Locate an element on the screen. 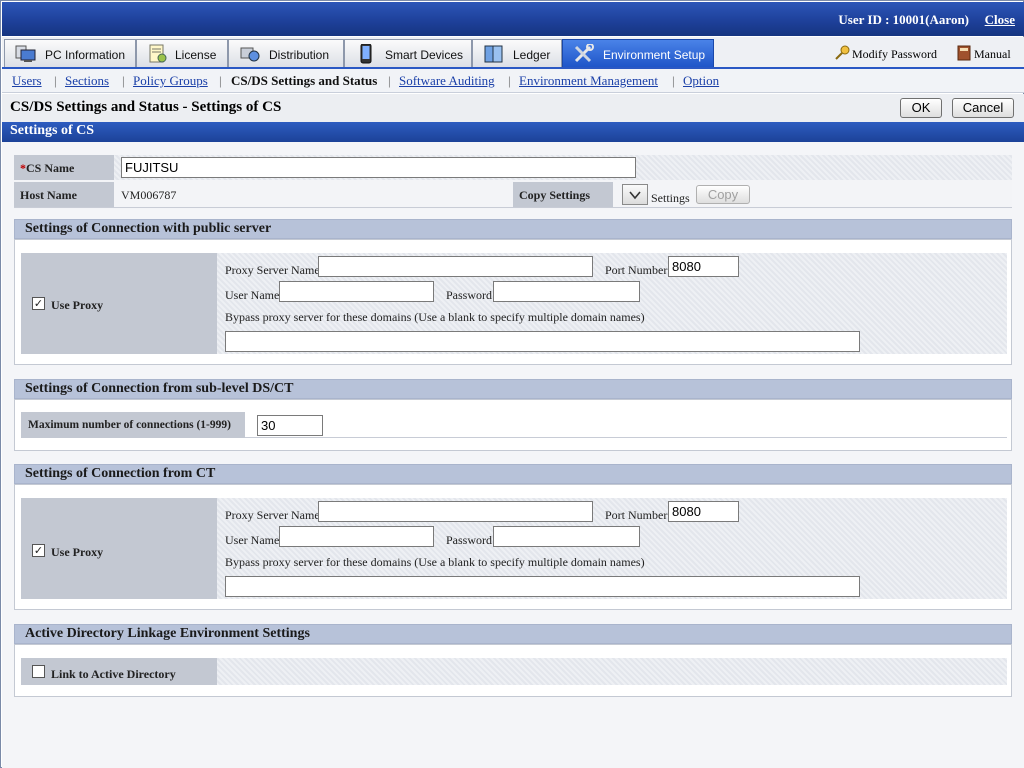 The image size is (1024, 768). ad-link-cell: Link to Active Directory is located at coordinates (119, 671).